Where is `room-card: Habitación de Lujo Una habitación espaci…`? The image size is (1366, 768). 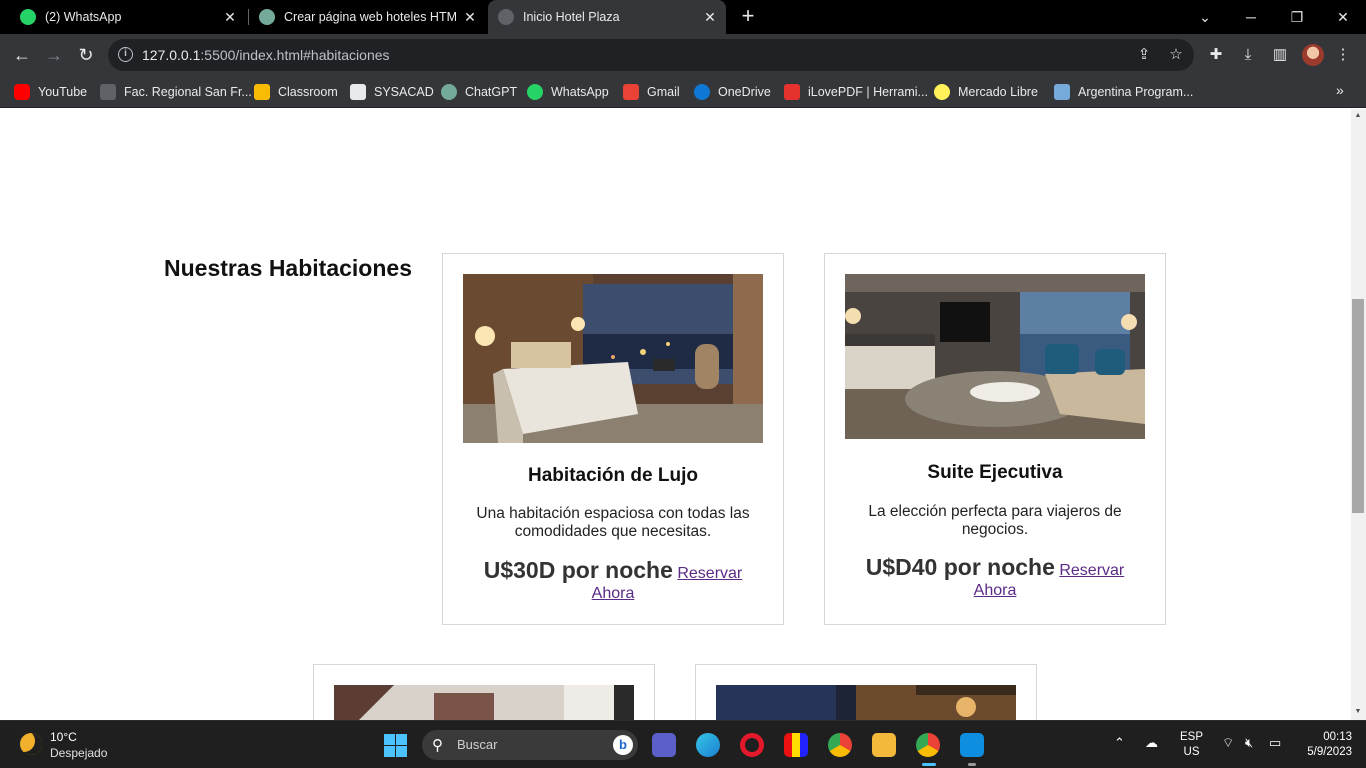 room-card: Habitación de Lujo Una habitación espaci… is located at coordinates (613, 439).